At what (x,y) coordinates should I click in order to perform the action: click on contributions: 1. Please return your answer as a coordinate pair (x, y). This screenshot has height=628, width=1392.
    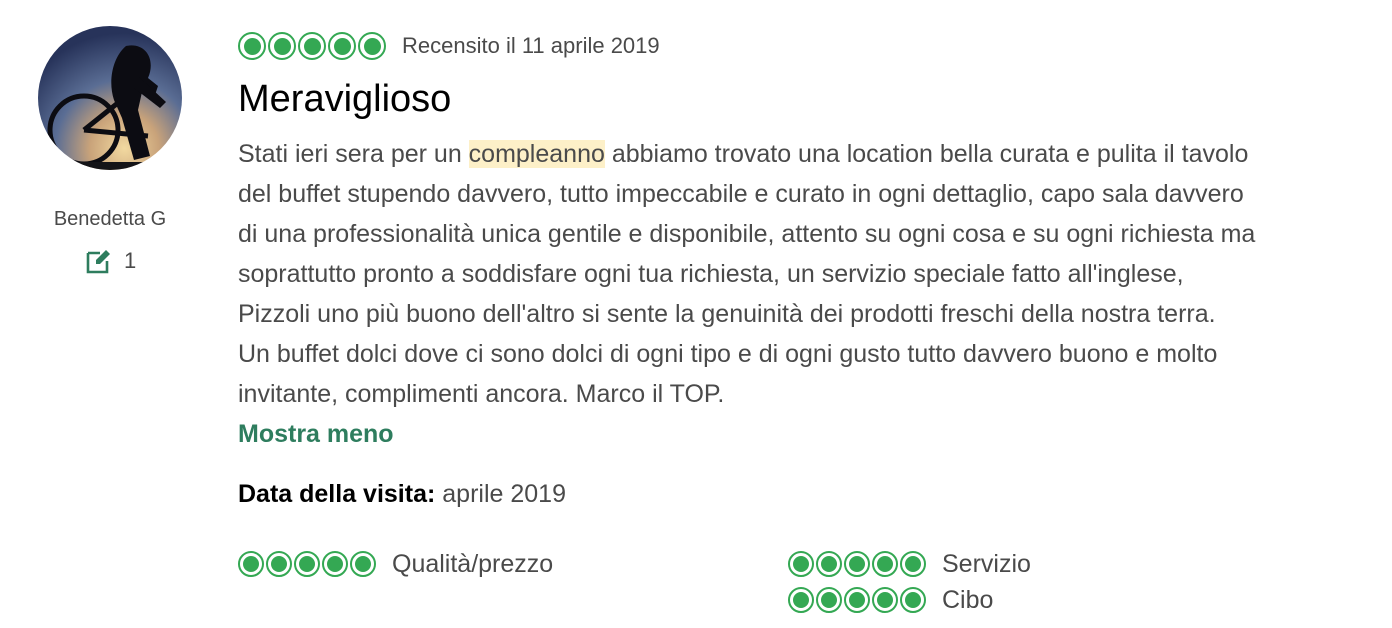
    Looking at the image, I should click on (110, 261).